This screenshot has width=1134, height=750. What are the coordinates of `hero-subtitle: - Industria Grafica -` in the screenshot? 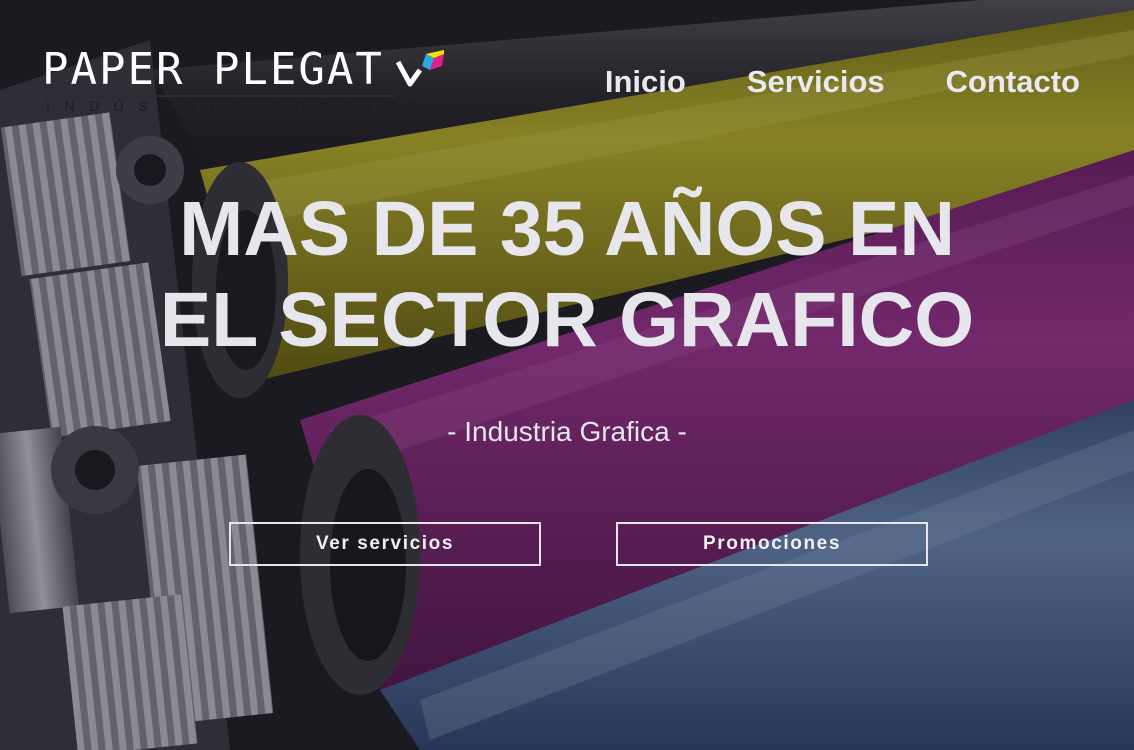 It's located at (567, 431).